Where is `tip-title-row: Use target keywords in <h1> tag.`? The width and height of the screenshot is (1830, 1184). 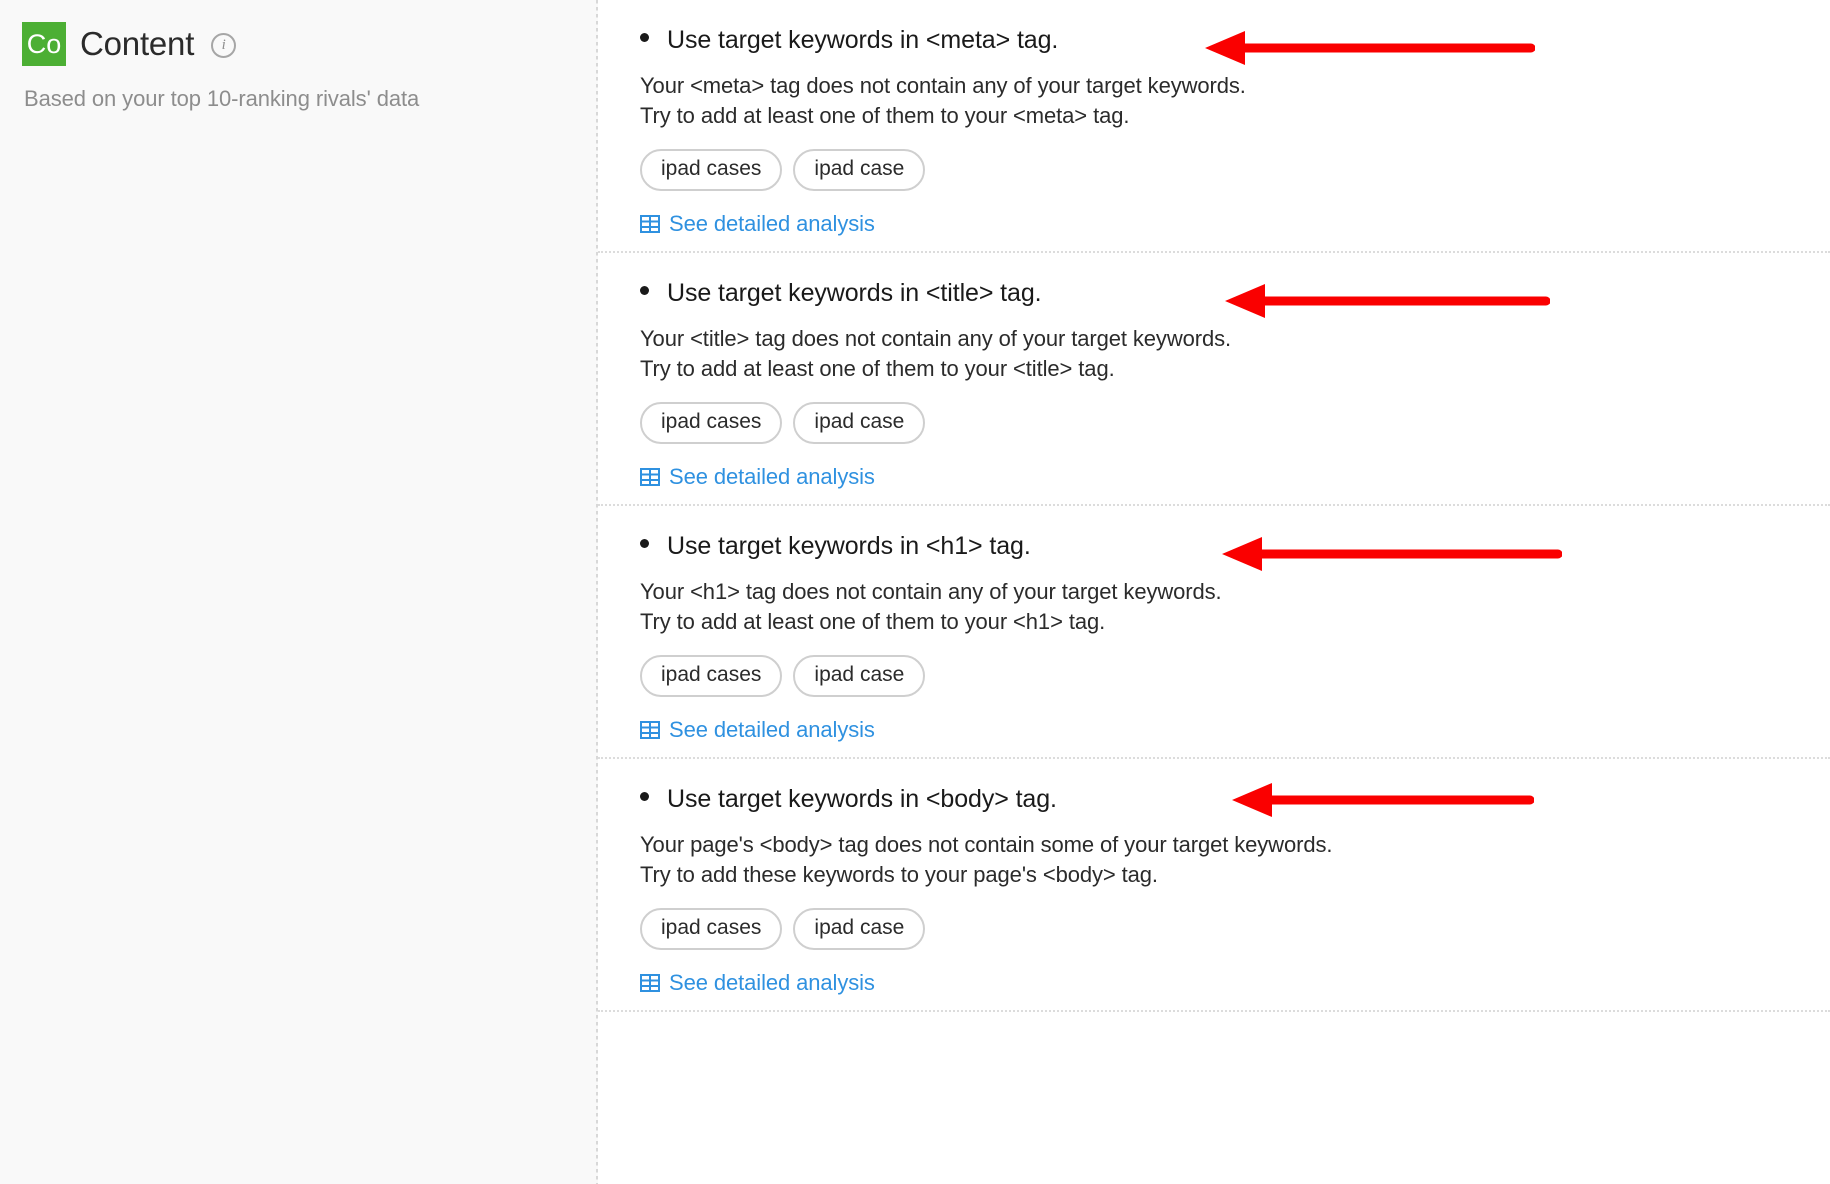 tip-title-row: Use target keywords in <h1> tag. is located at coordinates (1235, 546).